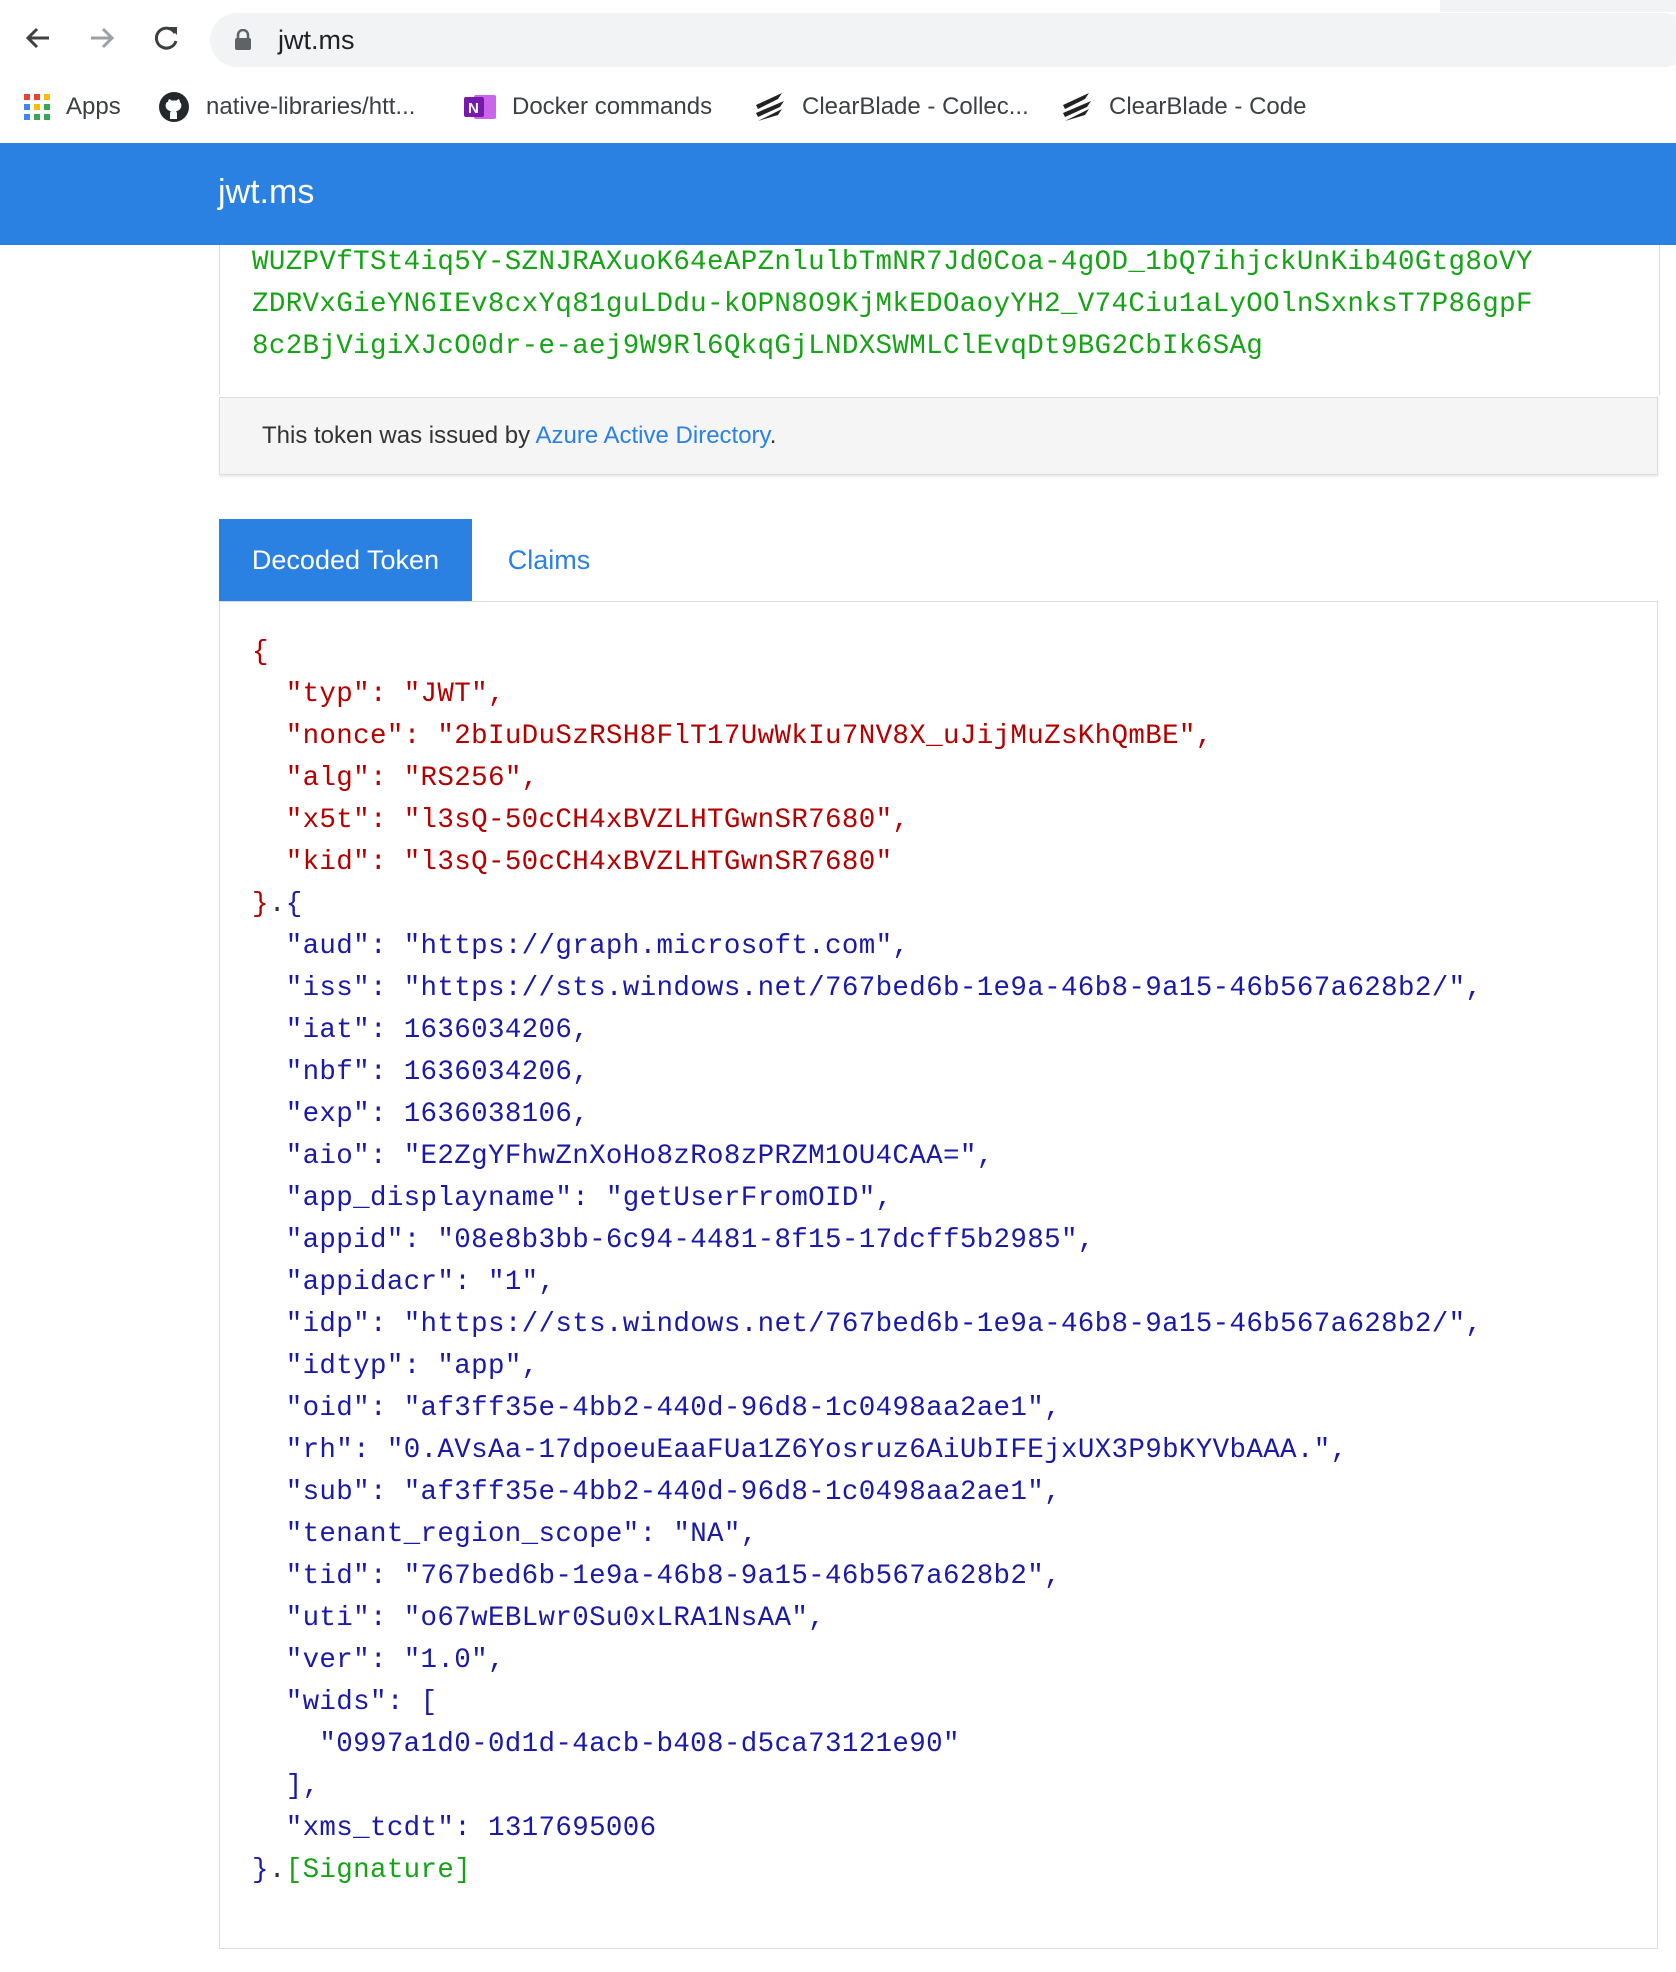  What do you see at coordinates (867, 653) in the screenshot?
I see `header-open: {` at bounding box center [867, 653].